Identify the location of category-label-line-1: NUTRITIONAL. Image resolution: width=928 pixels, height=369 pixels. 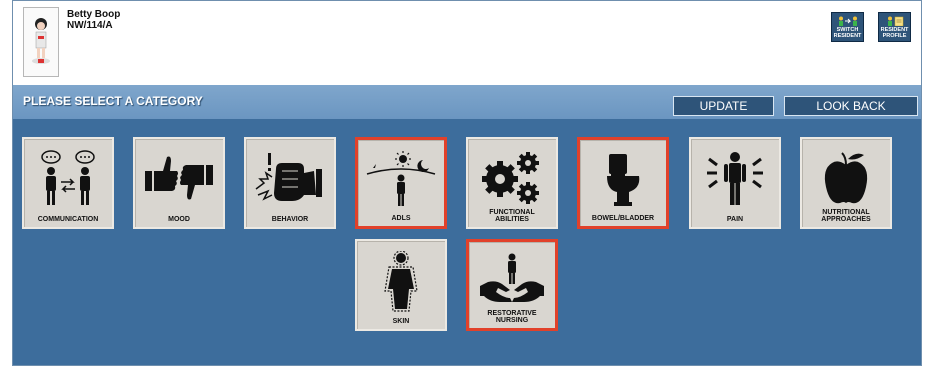
(846, 212).